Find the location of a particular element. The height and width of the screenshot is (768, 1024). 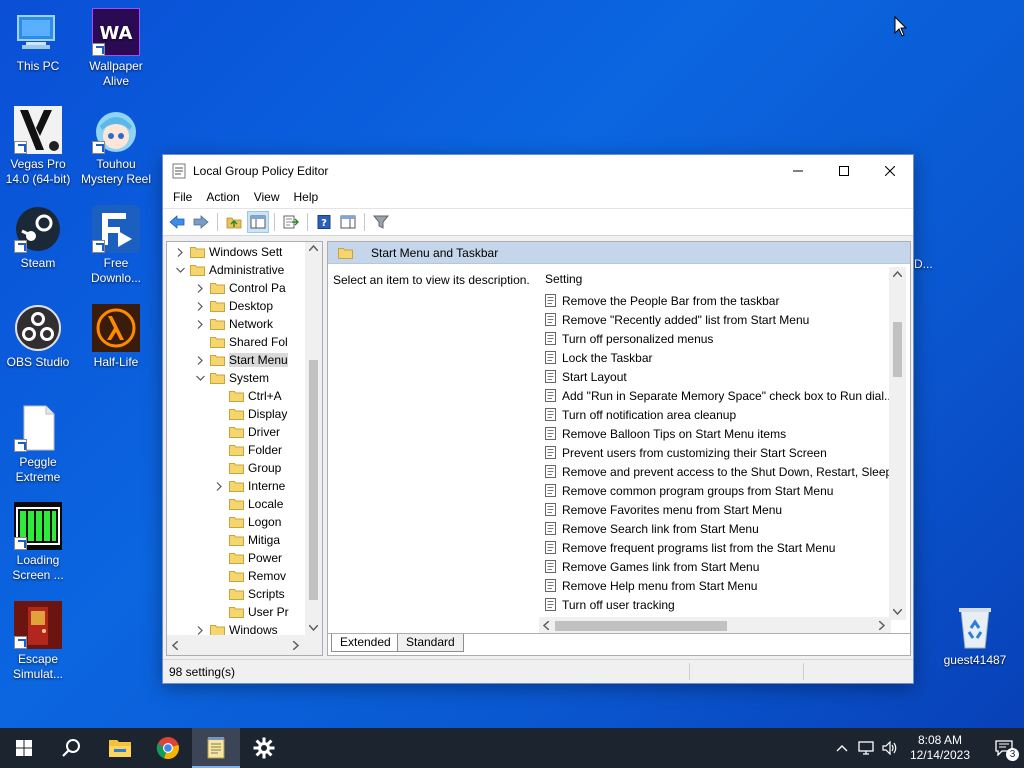

tree-item: Display is located at coordinates (250, 414).